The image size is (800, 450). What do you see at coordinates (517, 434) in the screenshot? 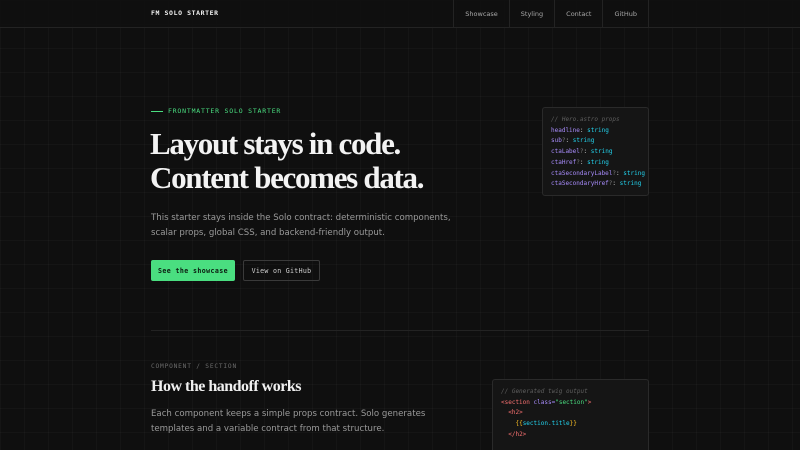
I see `code-line: </h2>` at bounding box center [517, 434].